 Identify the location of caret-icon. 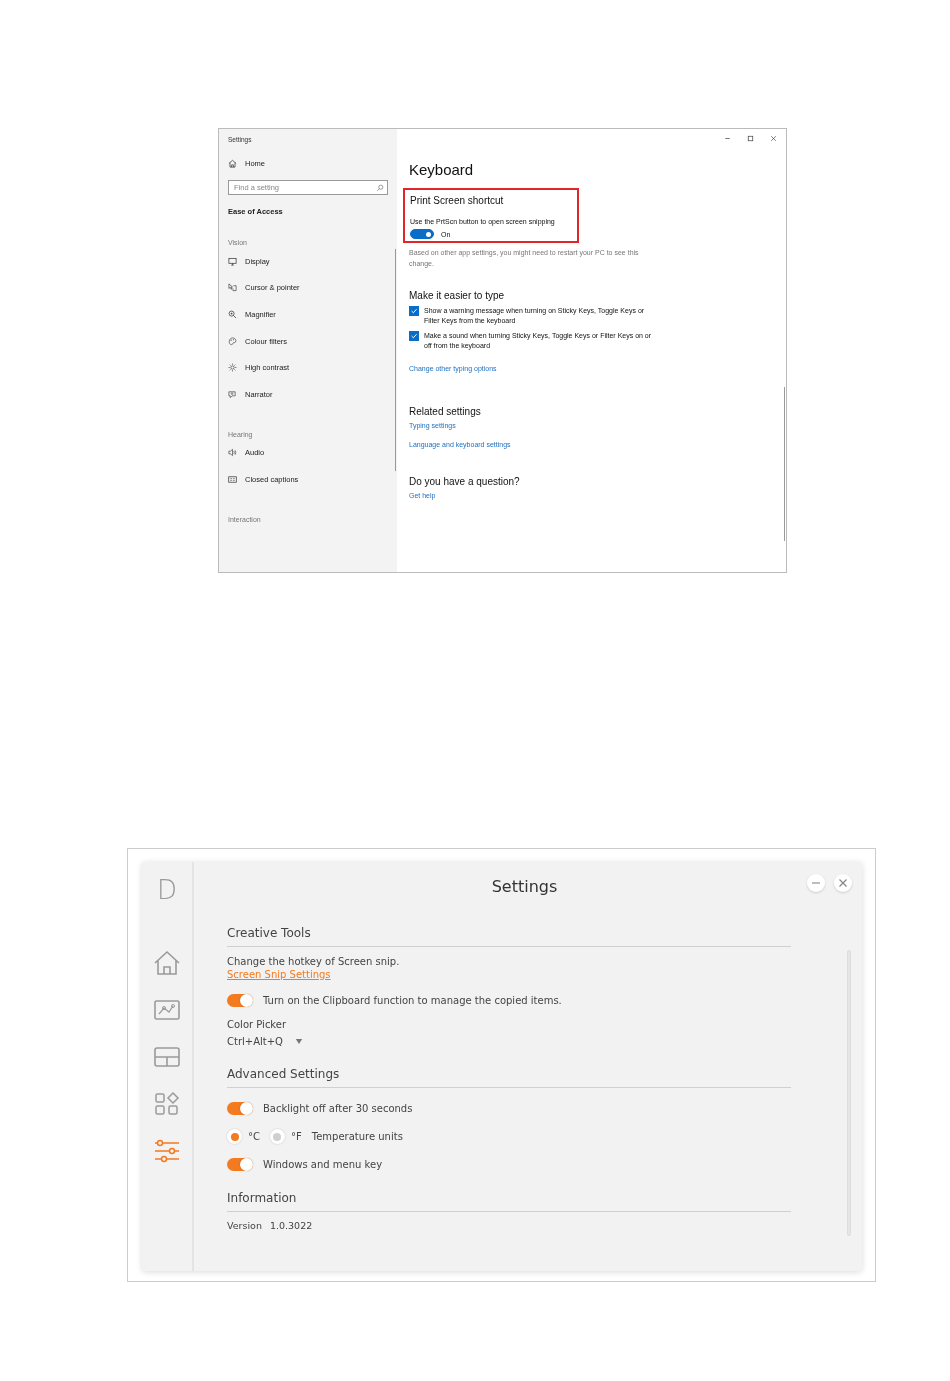
(298, 1041).